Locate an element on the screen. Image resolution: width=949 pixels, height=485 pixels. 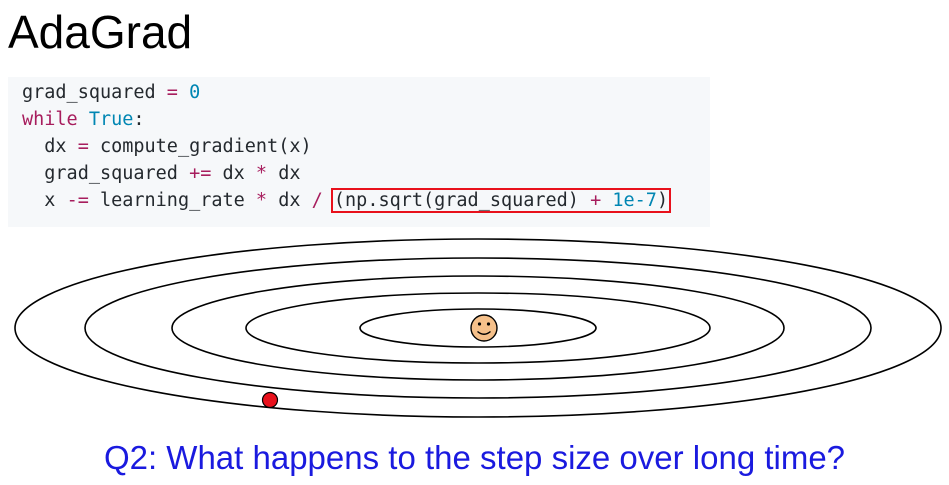
code-line-3: dx = compute_gradient(x) is located at coordinates (178, 146).